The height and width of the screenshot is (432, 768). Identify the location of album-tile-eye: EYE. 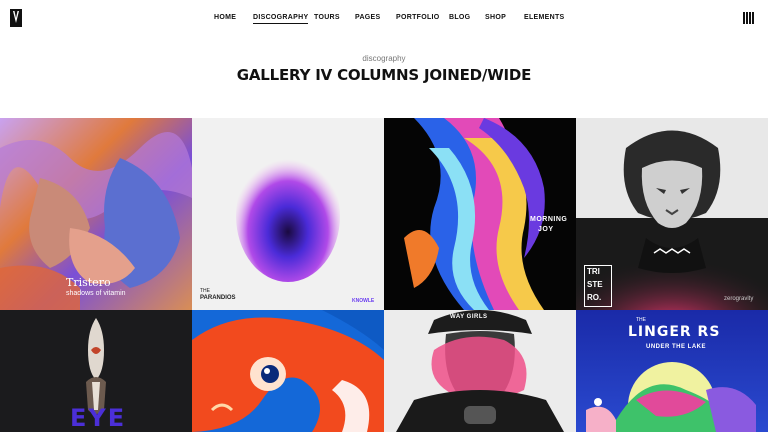
(96, 371).